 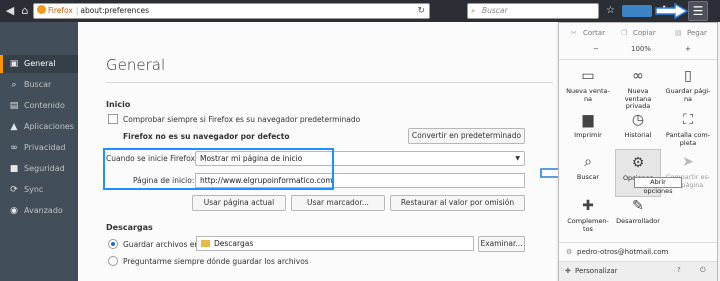 I want to click on bookmark-star-icon: ☆, so click(x=610, y=11).